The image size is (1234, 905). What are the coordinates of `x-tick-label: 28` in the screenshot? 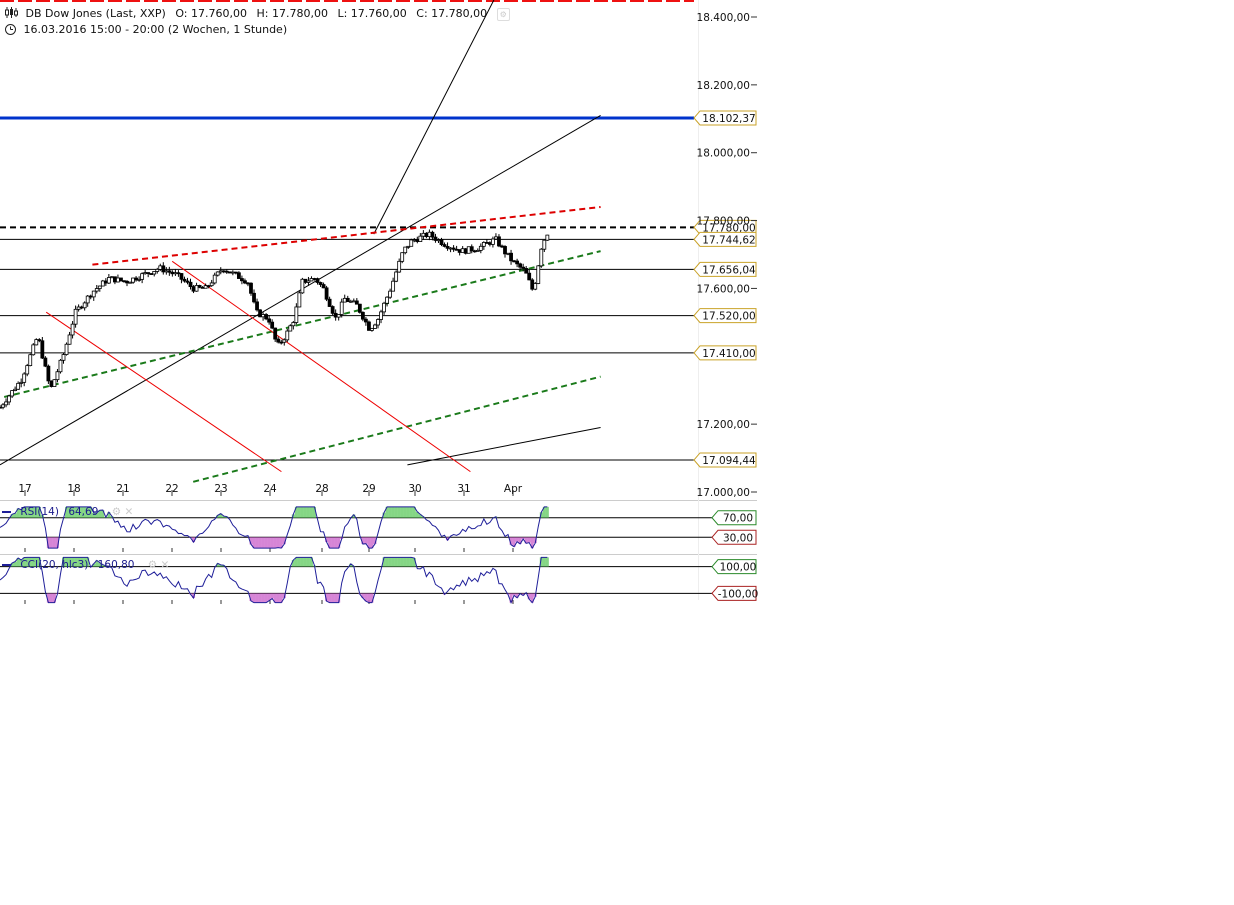 It's located at (321, 489).